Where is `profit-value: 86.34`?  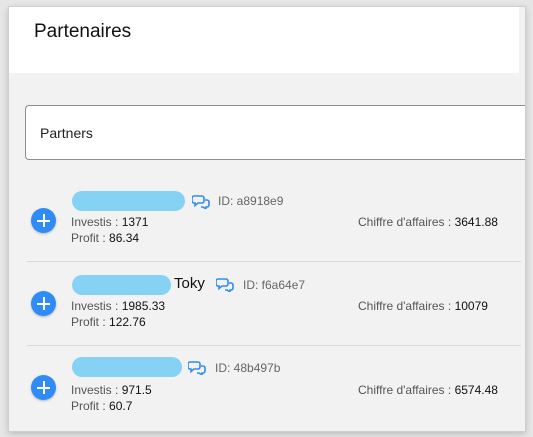 profit-value: 86.34 is located at coordinates (124, 238).